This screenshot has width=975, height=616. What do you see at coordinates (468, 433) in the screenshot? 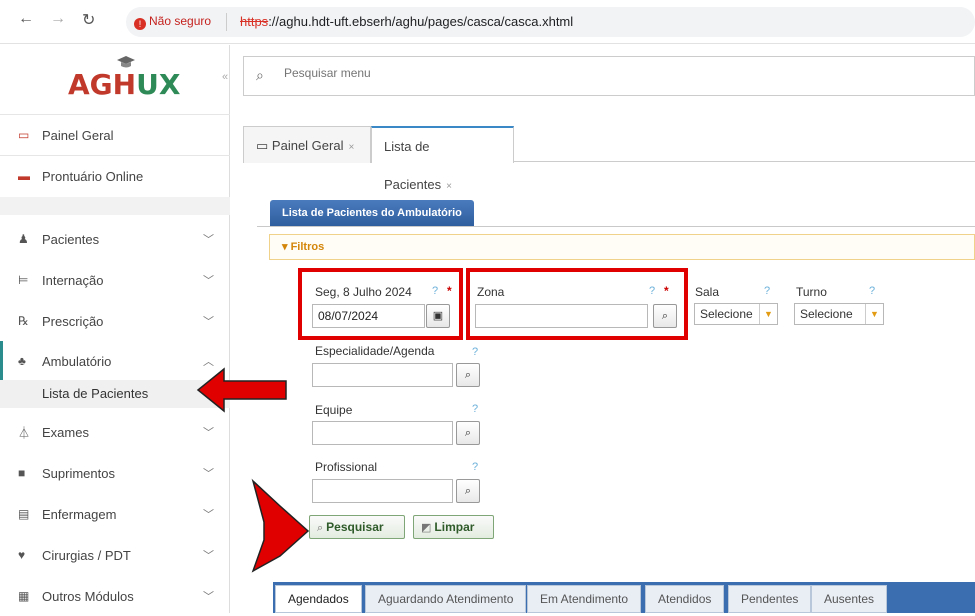
I see `equipe-search-button: ⌕` at bounding box center [468, 433].